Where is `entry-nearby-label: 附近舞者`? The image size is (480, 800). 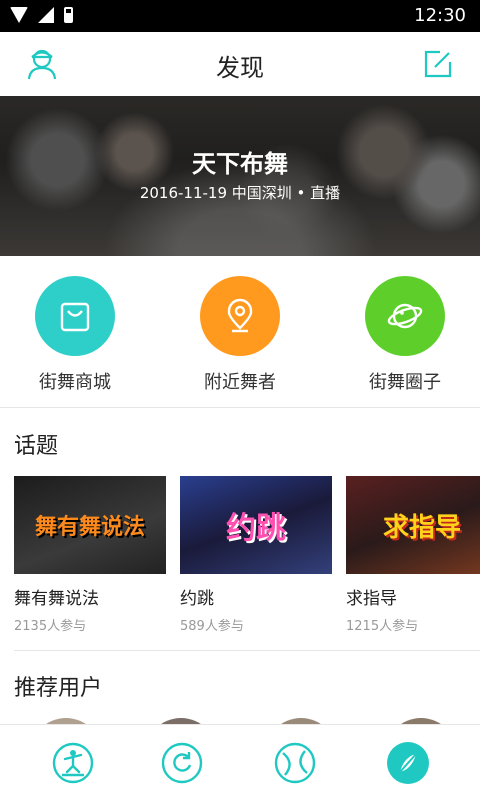
entry-nearby-label: 附近舞者 is located at coordinates (240, 382).